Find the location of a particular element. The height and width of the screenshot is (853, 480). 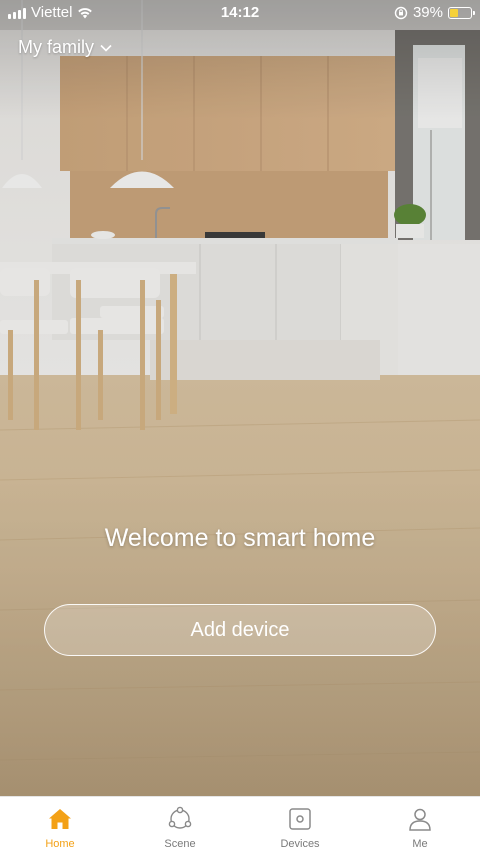

tab-me-label: Me is located at coordinates (420, 844).